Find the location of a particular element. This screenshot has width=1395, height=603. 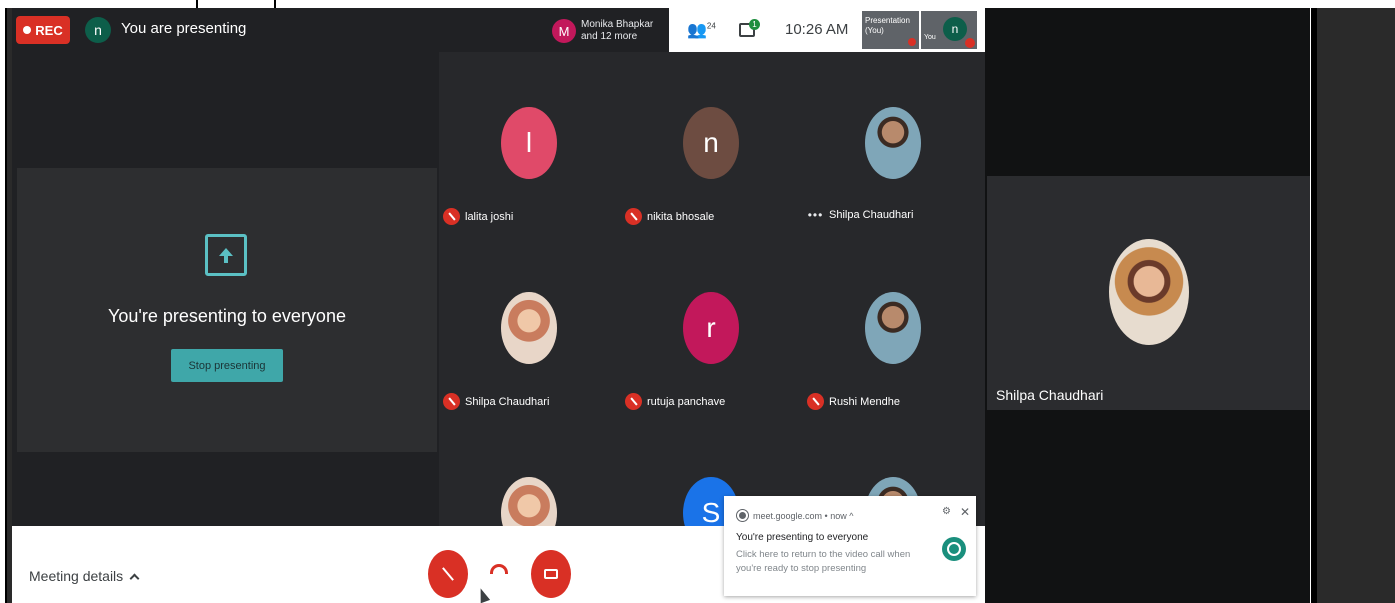

spotlight-name: Shilpa Chaudhari is located at coordinates (1050, 395).